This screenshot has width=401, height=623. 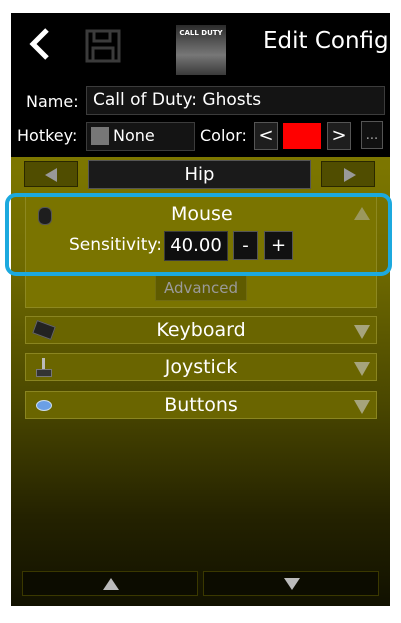 I want to click on floppy-disk-icon, so click(x=103, y=46).